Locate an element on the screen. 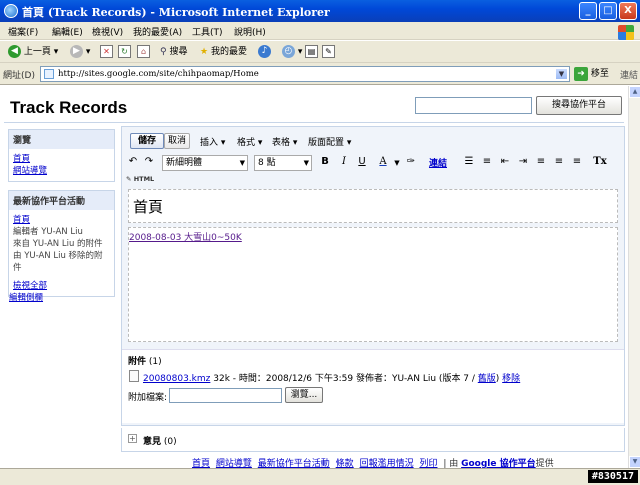  sidebar-navigation: 瀏覽 首頁 網站導覽 is located at coordinates (61, 155).